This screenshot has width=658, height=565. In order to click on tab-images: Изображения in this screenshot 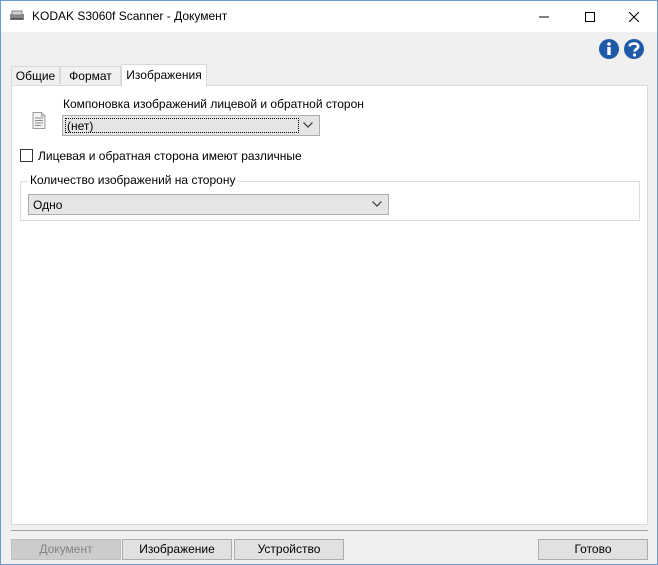, I will do `click(164, 75)`.